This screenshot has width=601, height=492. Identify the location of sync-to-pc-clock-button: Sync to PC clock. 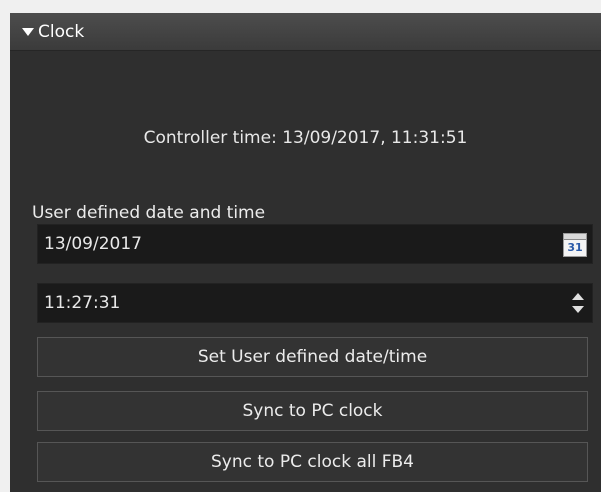
(312, 411).